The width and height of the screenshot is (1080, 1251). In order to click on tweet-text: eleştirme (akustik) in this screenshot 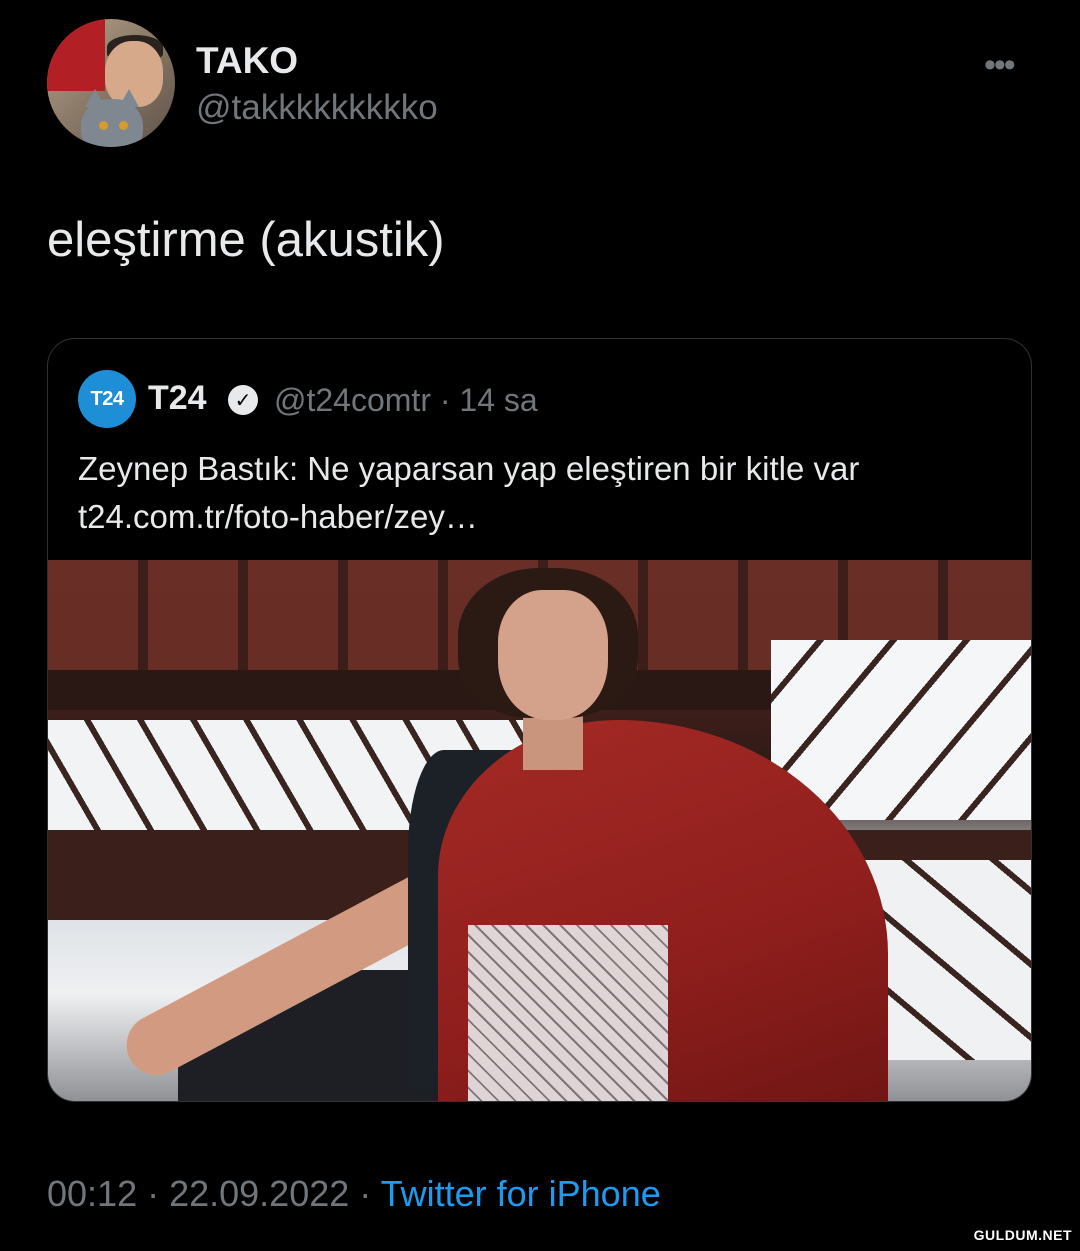, I will do `click(246, 240)`.